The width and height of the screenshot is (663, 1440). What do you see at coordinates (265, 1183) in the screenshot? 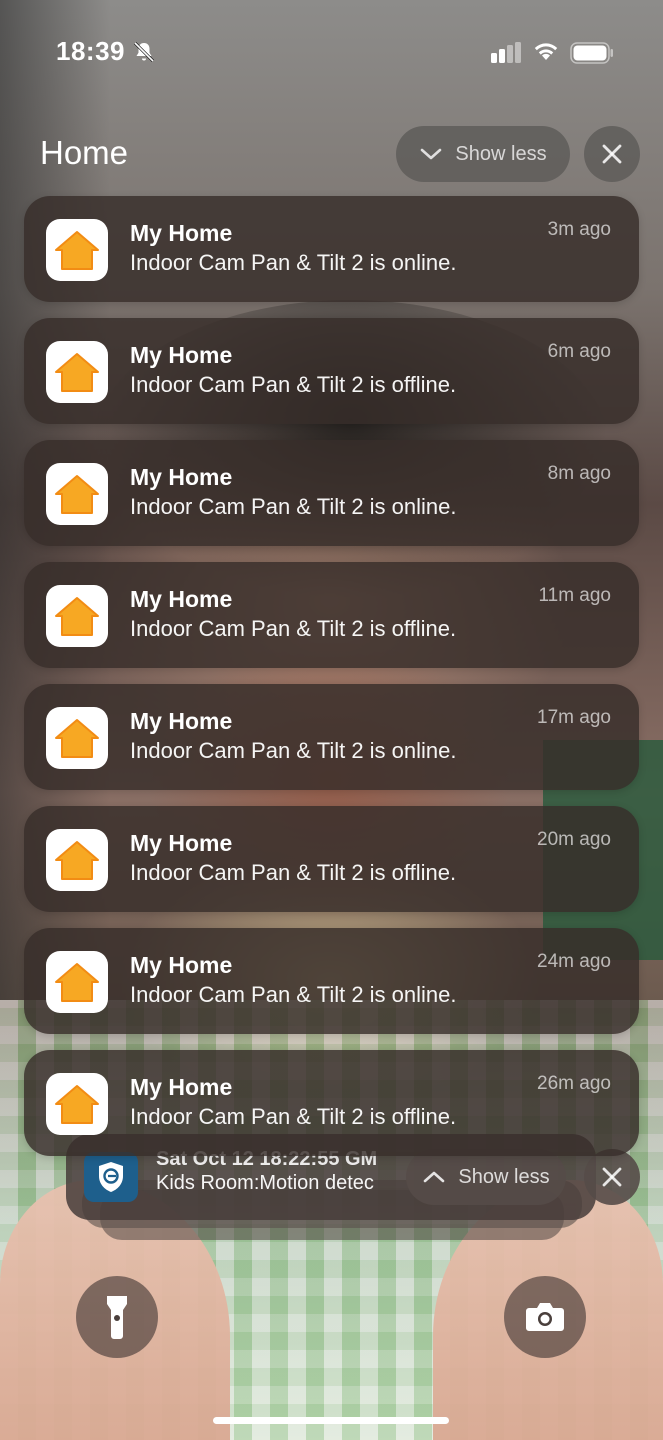
I see `camera-notification-body: Kids Room:Motion detec` at bounding box center [265, 1183].